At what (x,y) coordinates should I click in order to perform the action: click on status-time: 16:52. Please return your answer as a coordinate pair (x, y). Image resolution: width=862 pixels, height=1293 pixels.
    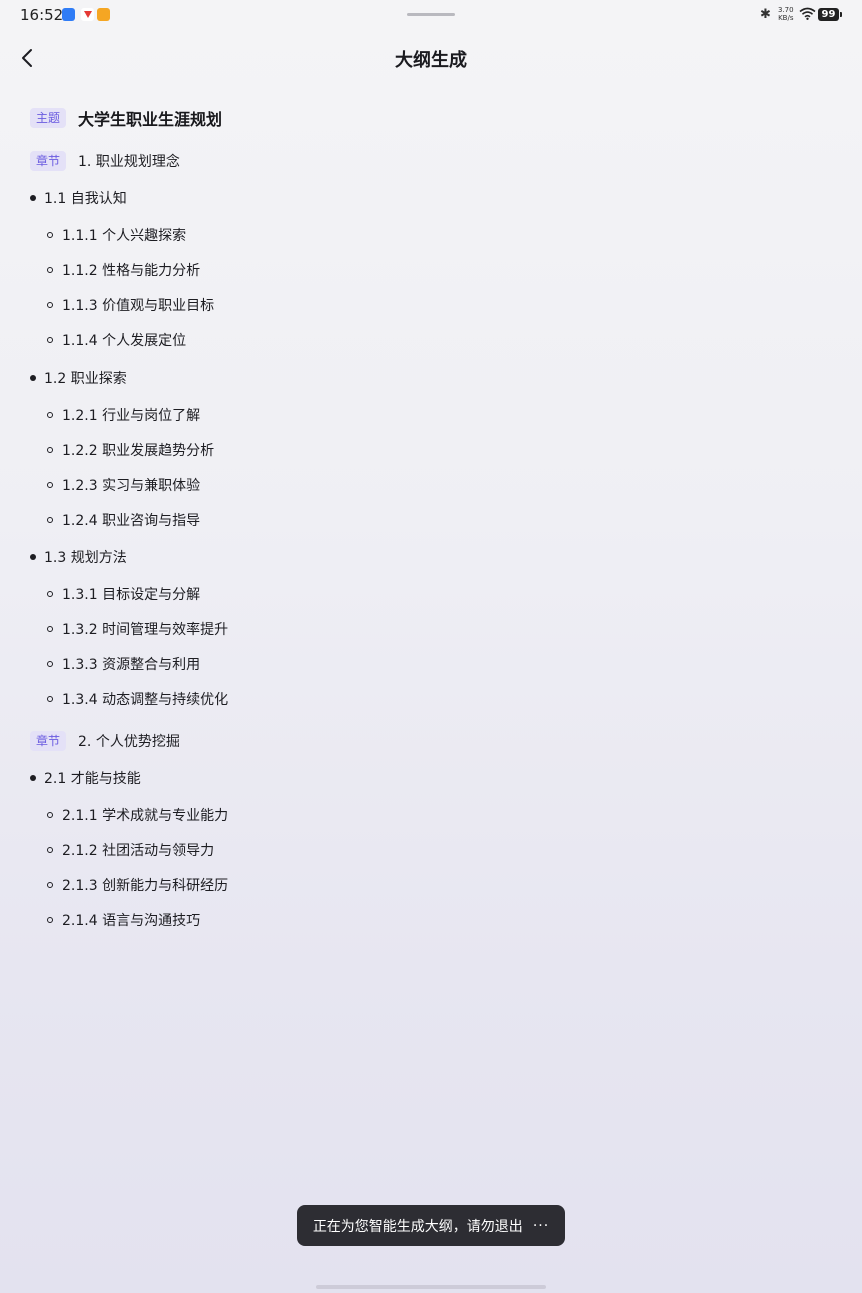
    Looking at the image, I should click on (42, 15).